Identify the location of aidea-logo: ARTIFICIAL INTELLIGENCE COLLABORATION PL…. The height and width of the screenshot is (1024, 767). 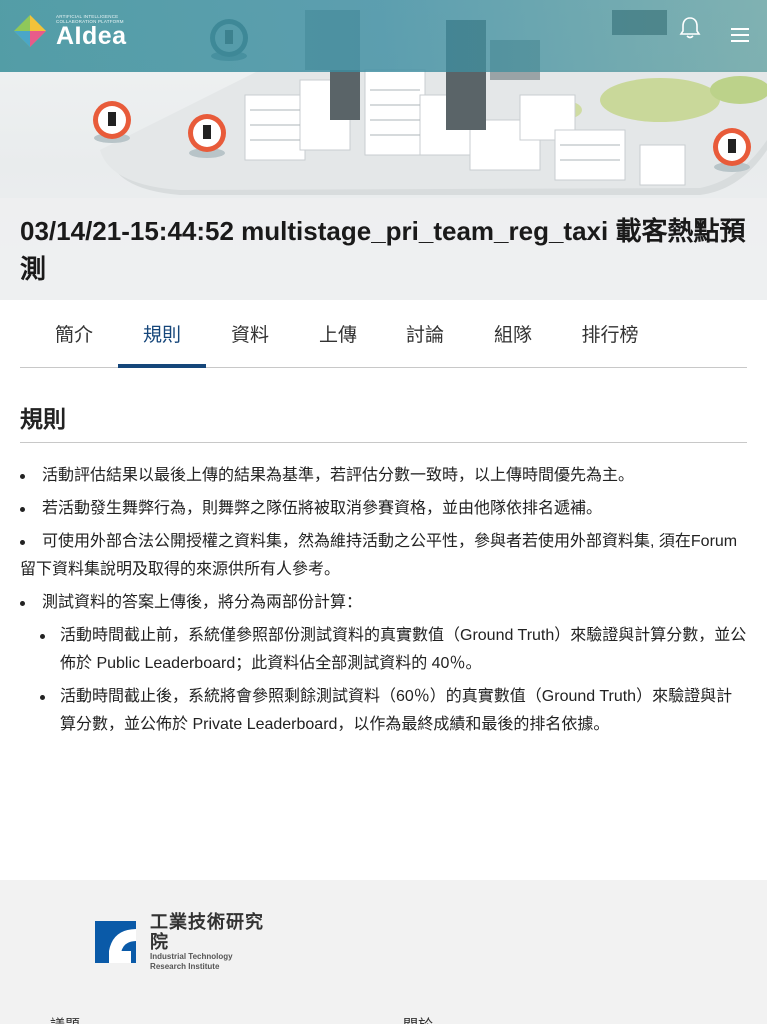
(72, 31).